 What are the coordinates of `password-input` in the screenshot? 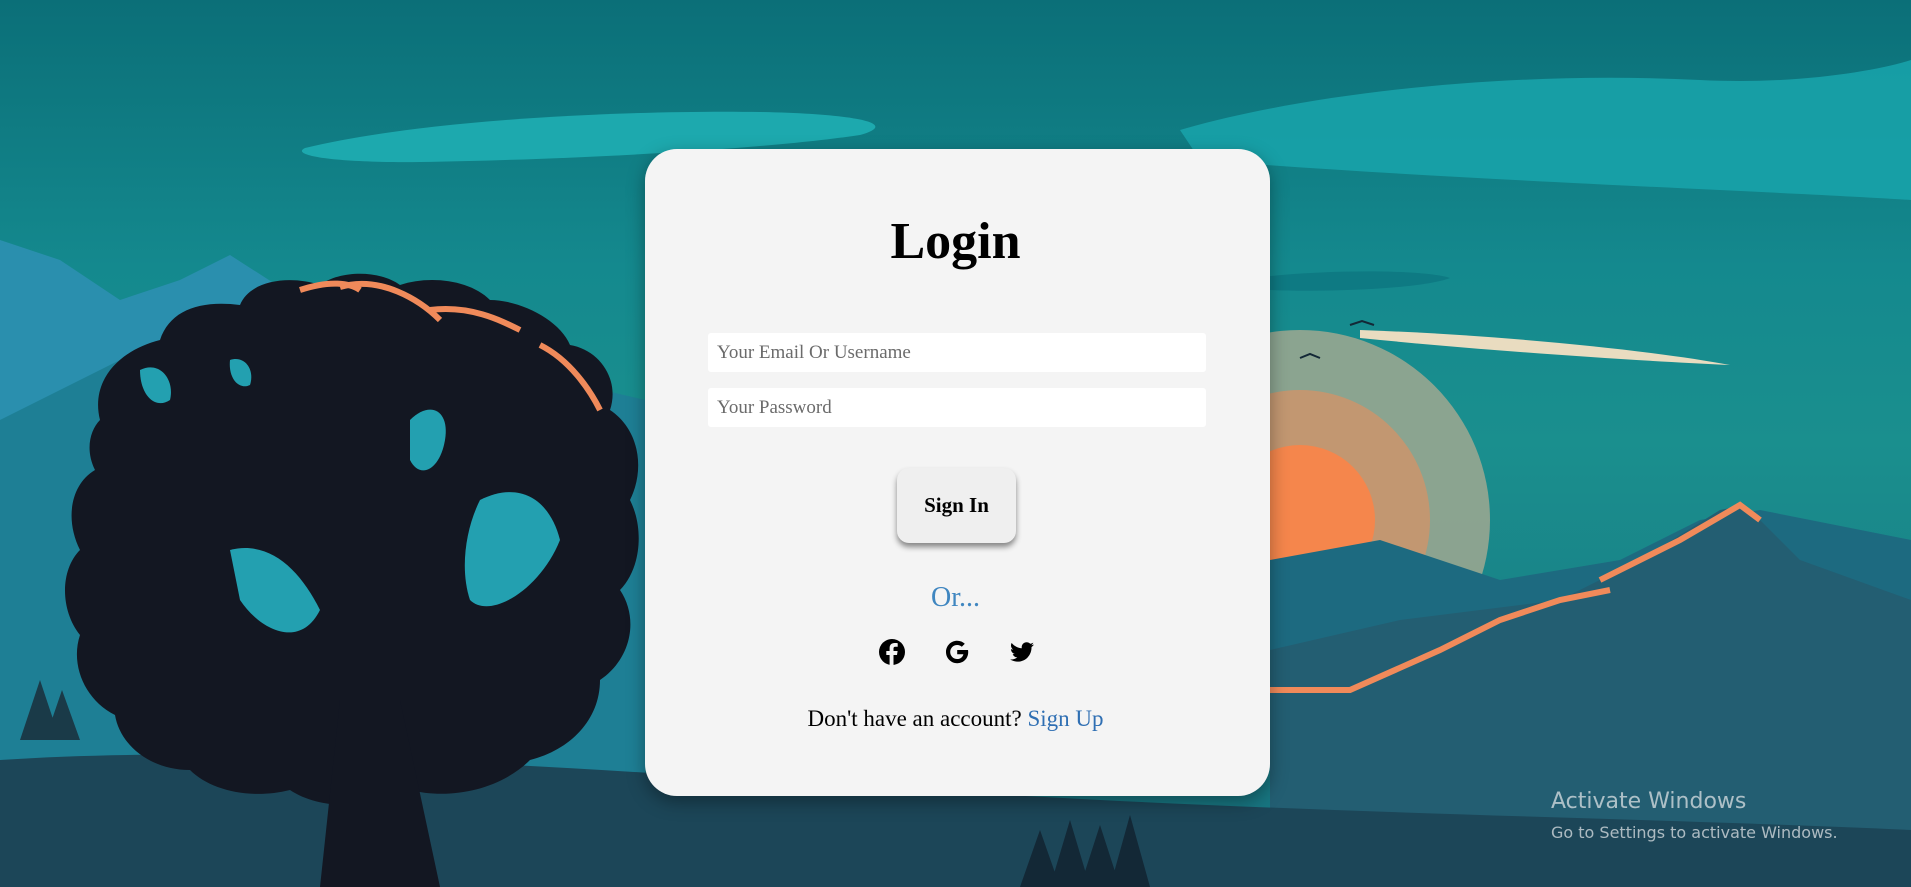 It's located at (957, 407).